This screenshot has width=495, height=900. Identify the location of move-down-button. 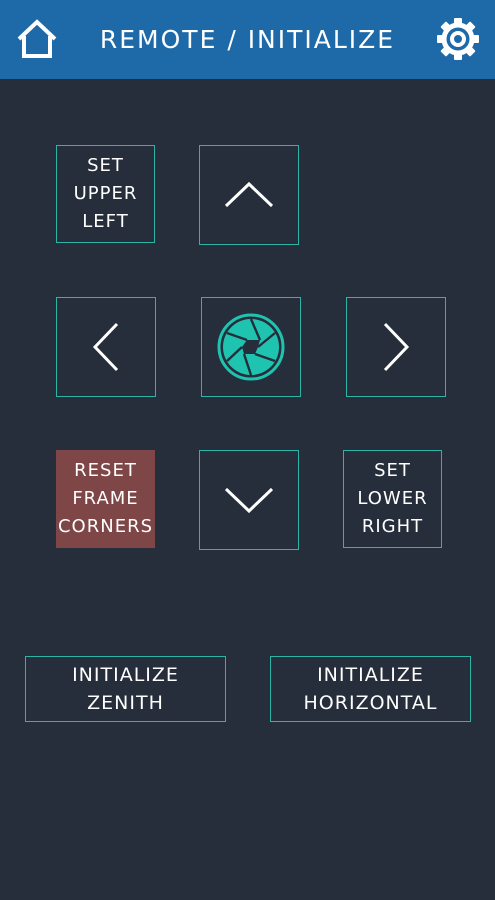
(249, 500).